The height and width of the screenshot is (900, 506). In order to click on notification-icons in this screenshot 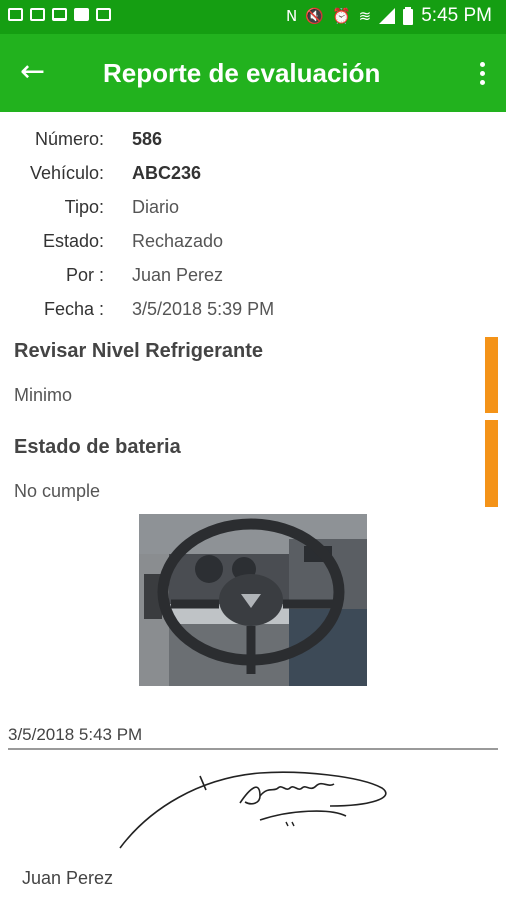, I will do `click(59, 14)`.